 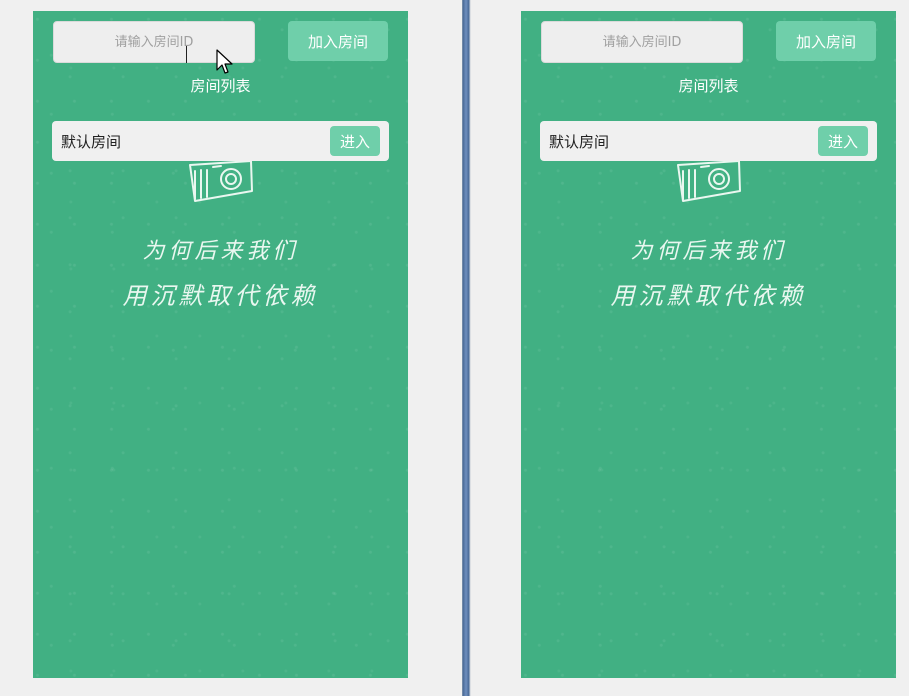 What do you see at coordinates (224, 61) in the screenshot?
I see `mouse-cursor-icon` at bounding box center [224, 61].